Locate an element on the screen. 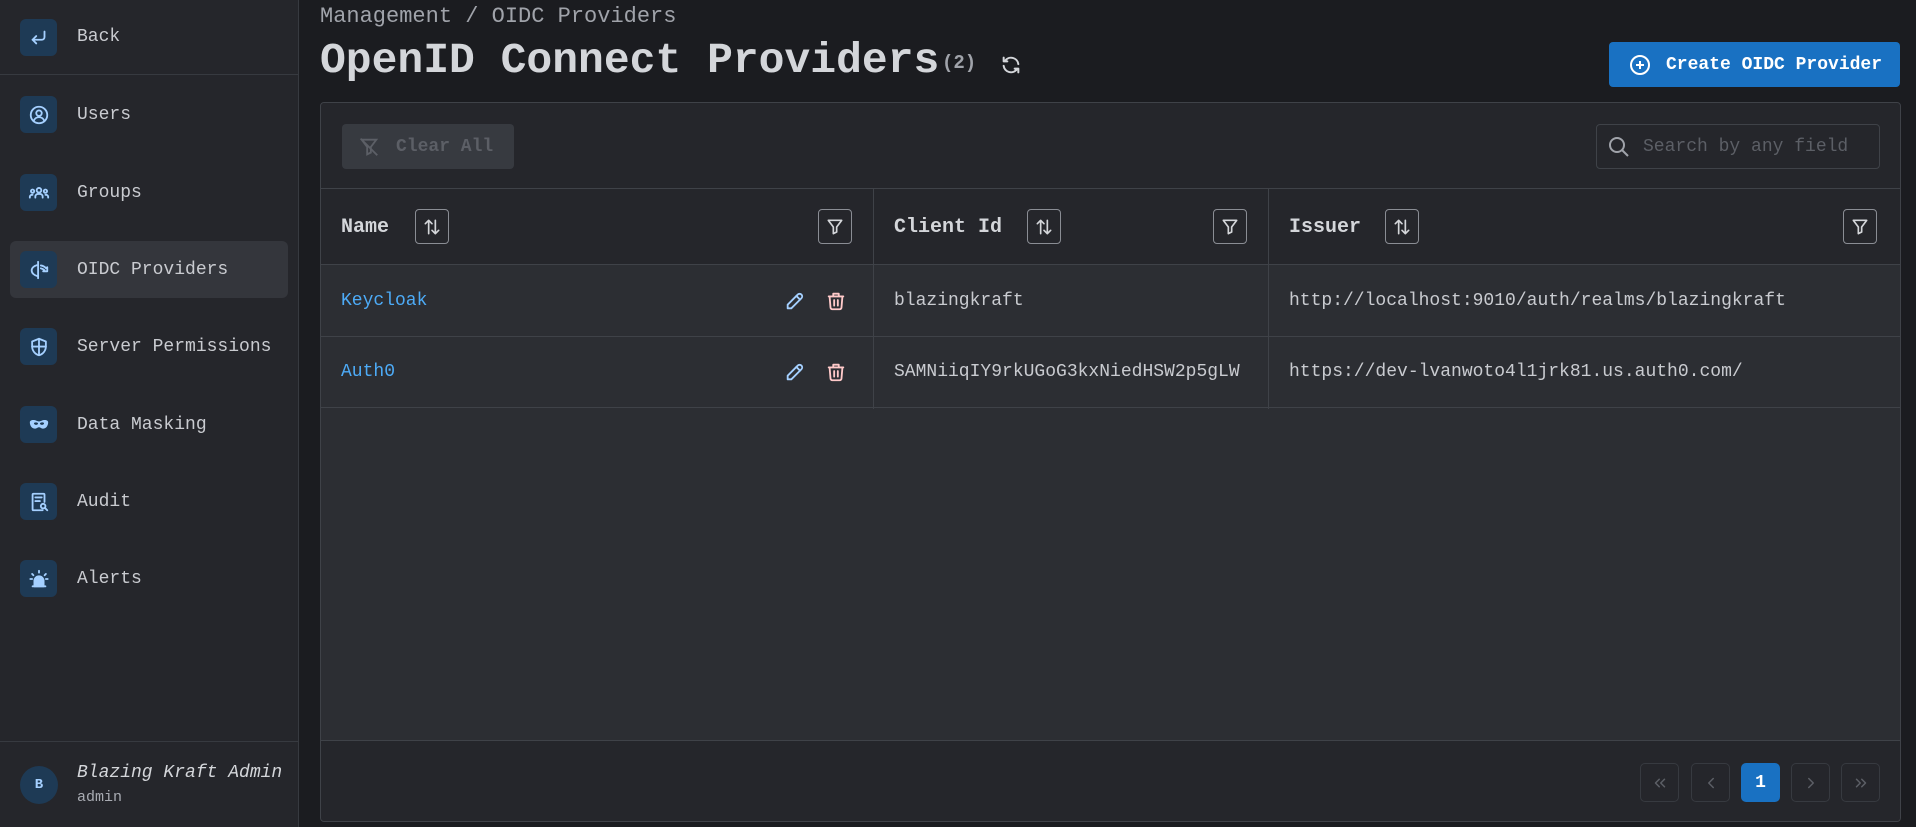 This screenshot has height=827, width=1916. user-role: admin is located at coordinates (100, 797).